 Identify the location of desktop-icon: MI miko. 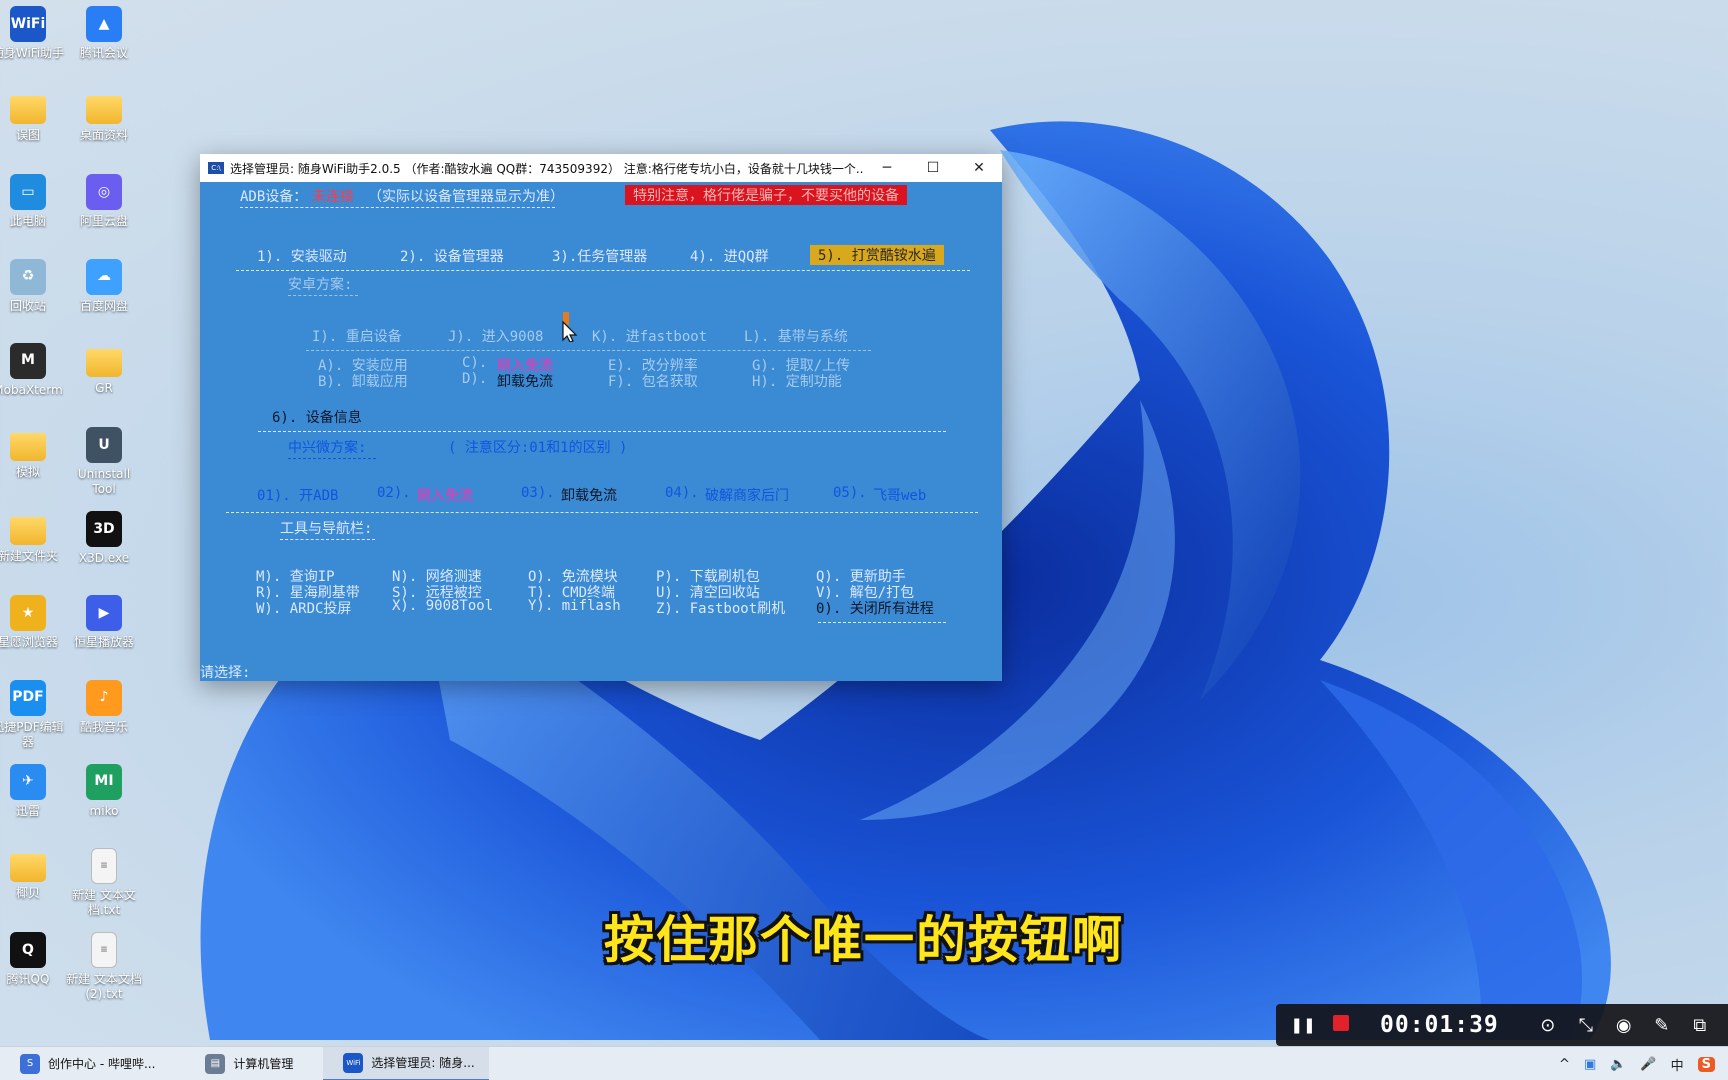
(104, 791).